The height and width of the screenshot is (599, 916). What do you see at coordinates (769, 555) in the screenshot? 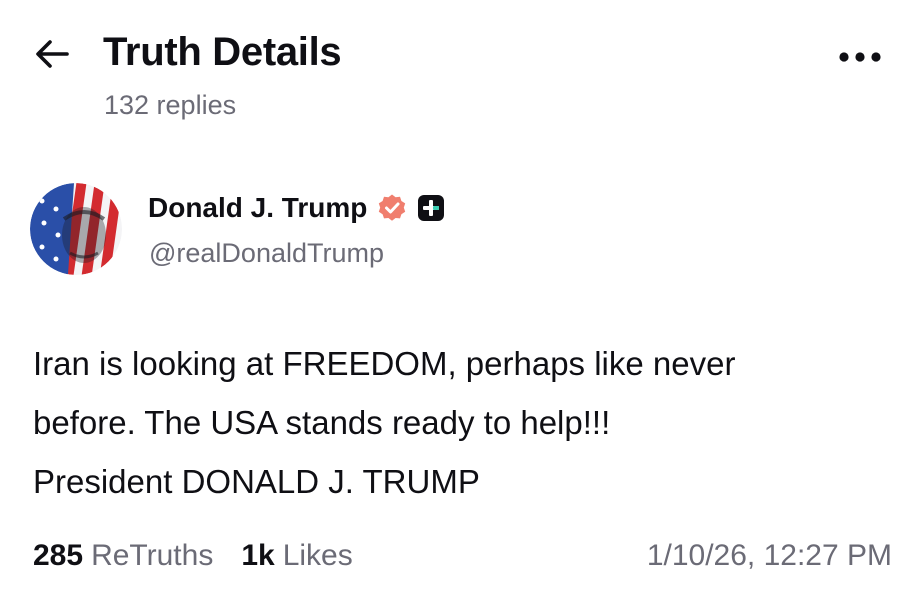
I see `post-timestamp: 1/10/26, 12:27 PM` at bounding box center [769, 555].